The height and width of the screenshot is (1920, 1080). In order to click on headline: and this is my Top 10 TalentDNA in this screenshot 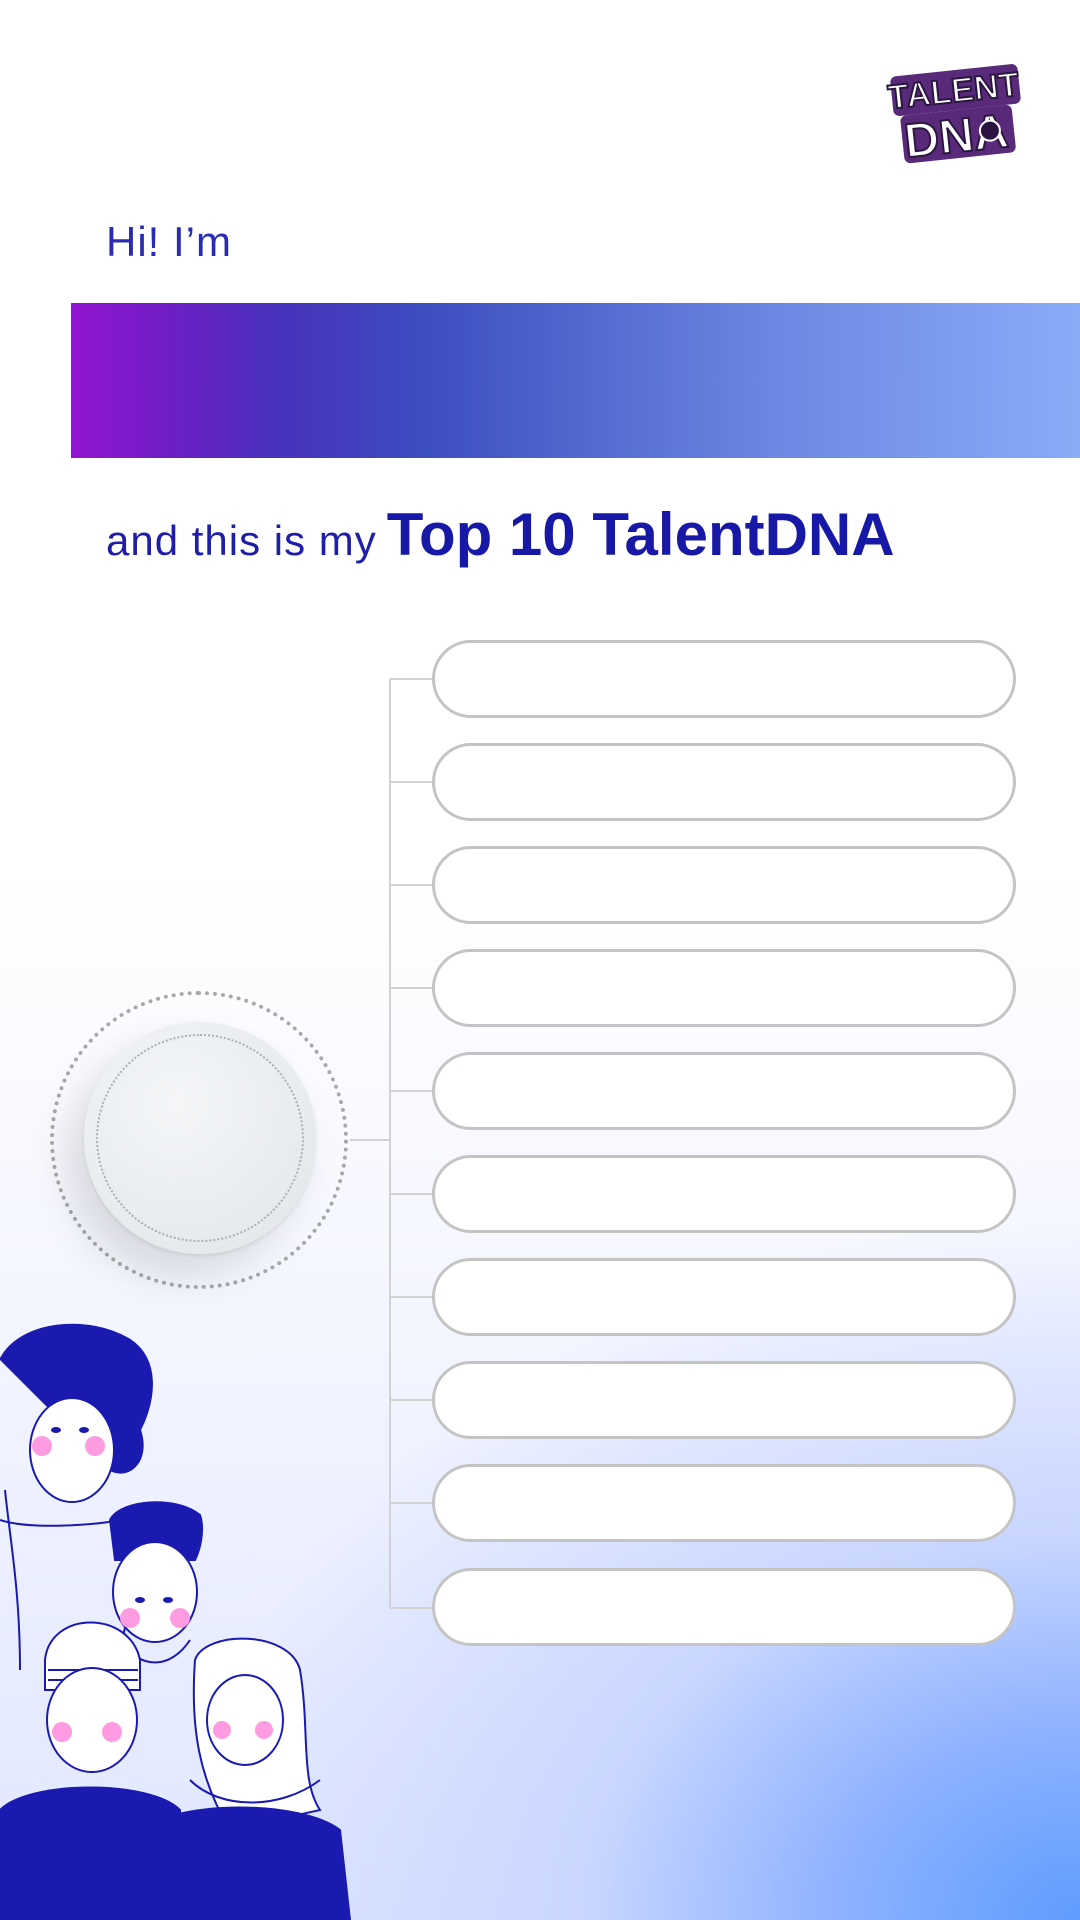, I will do `click(500, 534)`.